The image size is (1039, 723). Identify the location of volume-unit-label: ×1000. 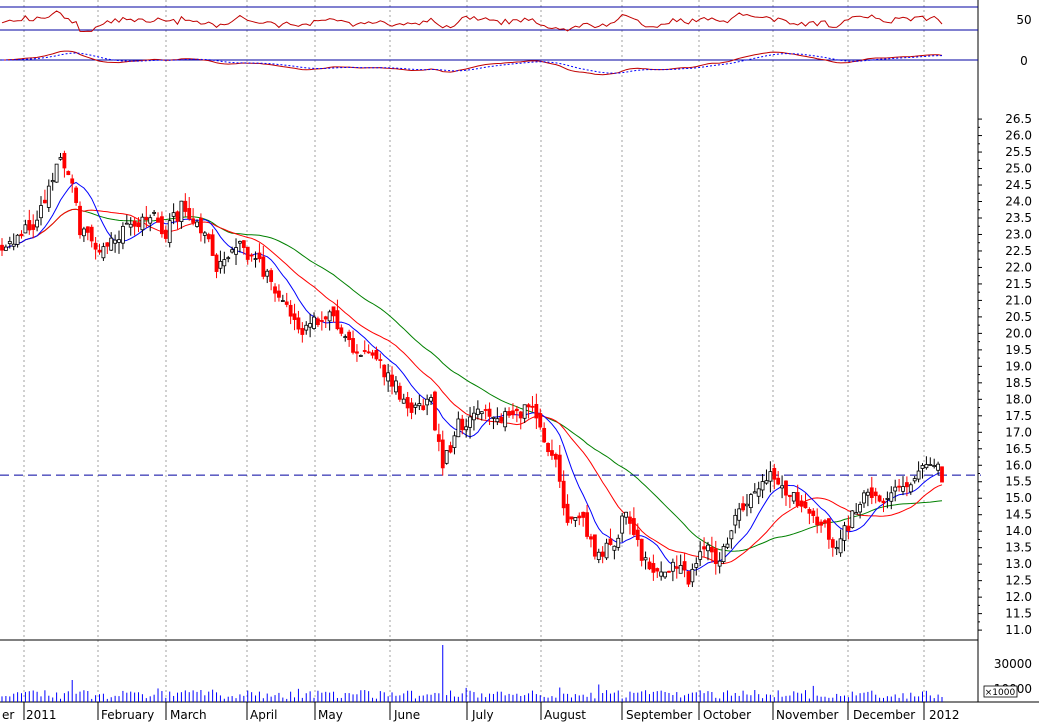
(1000, 693).